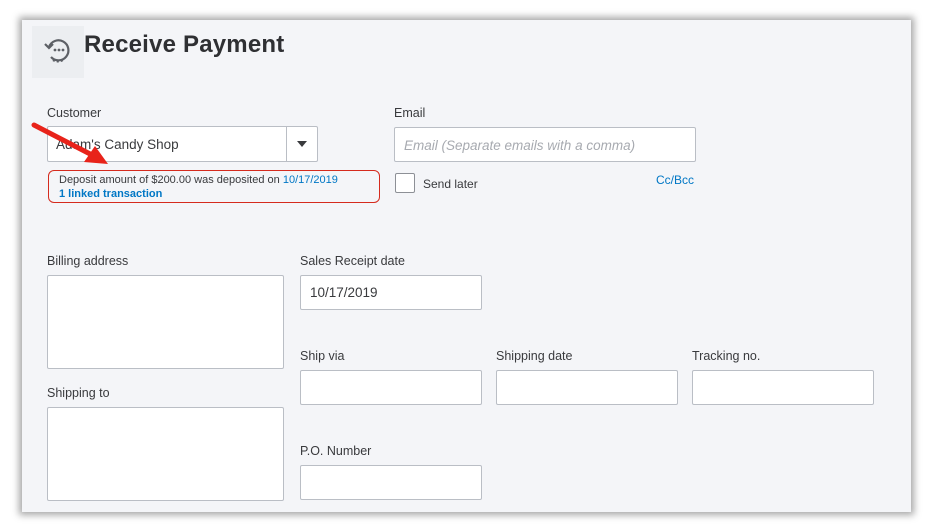 Image resolution: width=933 pixels, height=532 pixels. Describe the element at coordinates (450, 184) in the screenshot. I see `send-later-label: Send later` at that location.